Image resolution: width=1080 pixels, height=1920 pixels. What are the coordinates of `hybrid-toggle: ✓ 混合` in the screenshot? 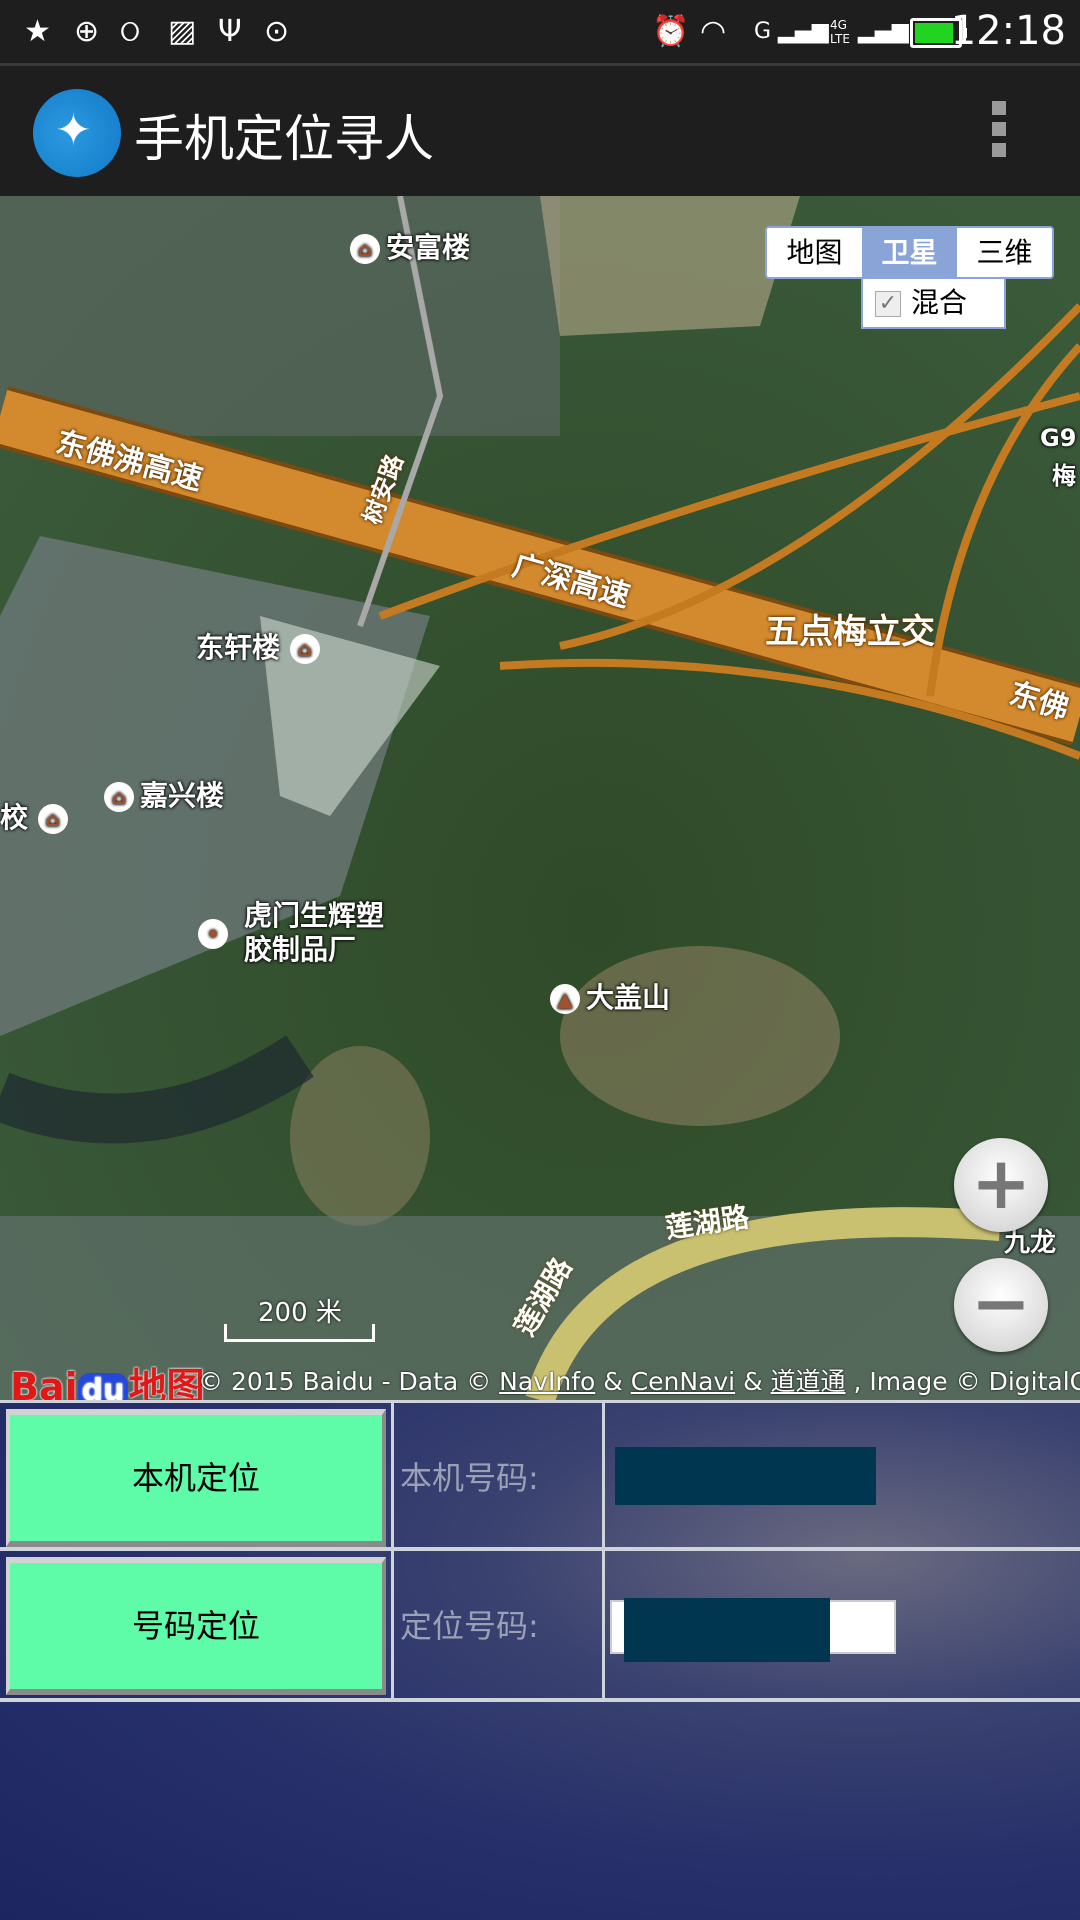 It's located at (933, 304).